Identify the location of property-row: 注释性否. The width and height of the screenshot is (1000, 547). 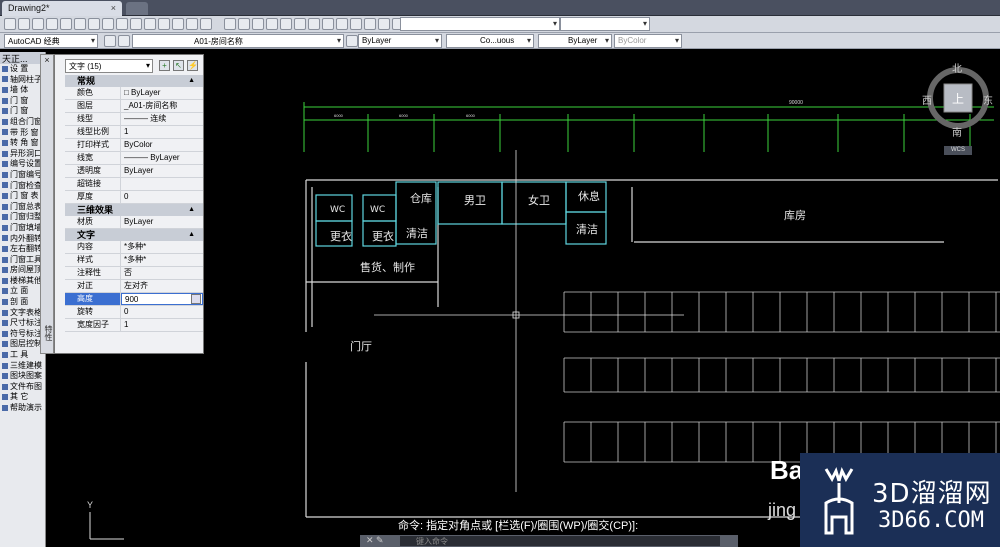
(134, 273).